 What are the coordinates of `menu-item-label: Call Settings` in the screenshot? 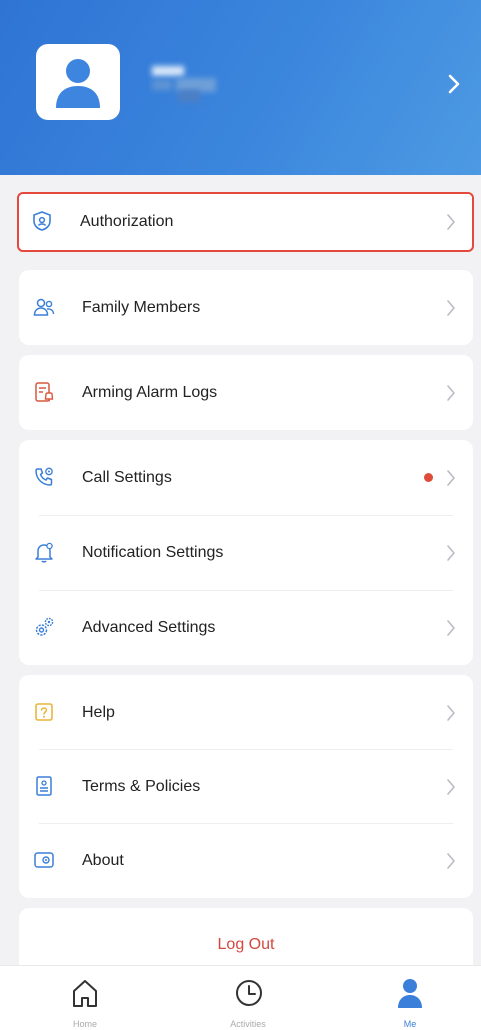 It's located at (127, 477).